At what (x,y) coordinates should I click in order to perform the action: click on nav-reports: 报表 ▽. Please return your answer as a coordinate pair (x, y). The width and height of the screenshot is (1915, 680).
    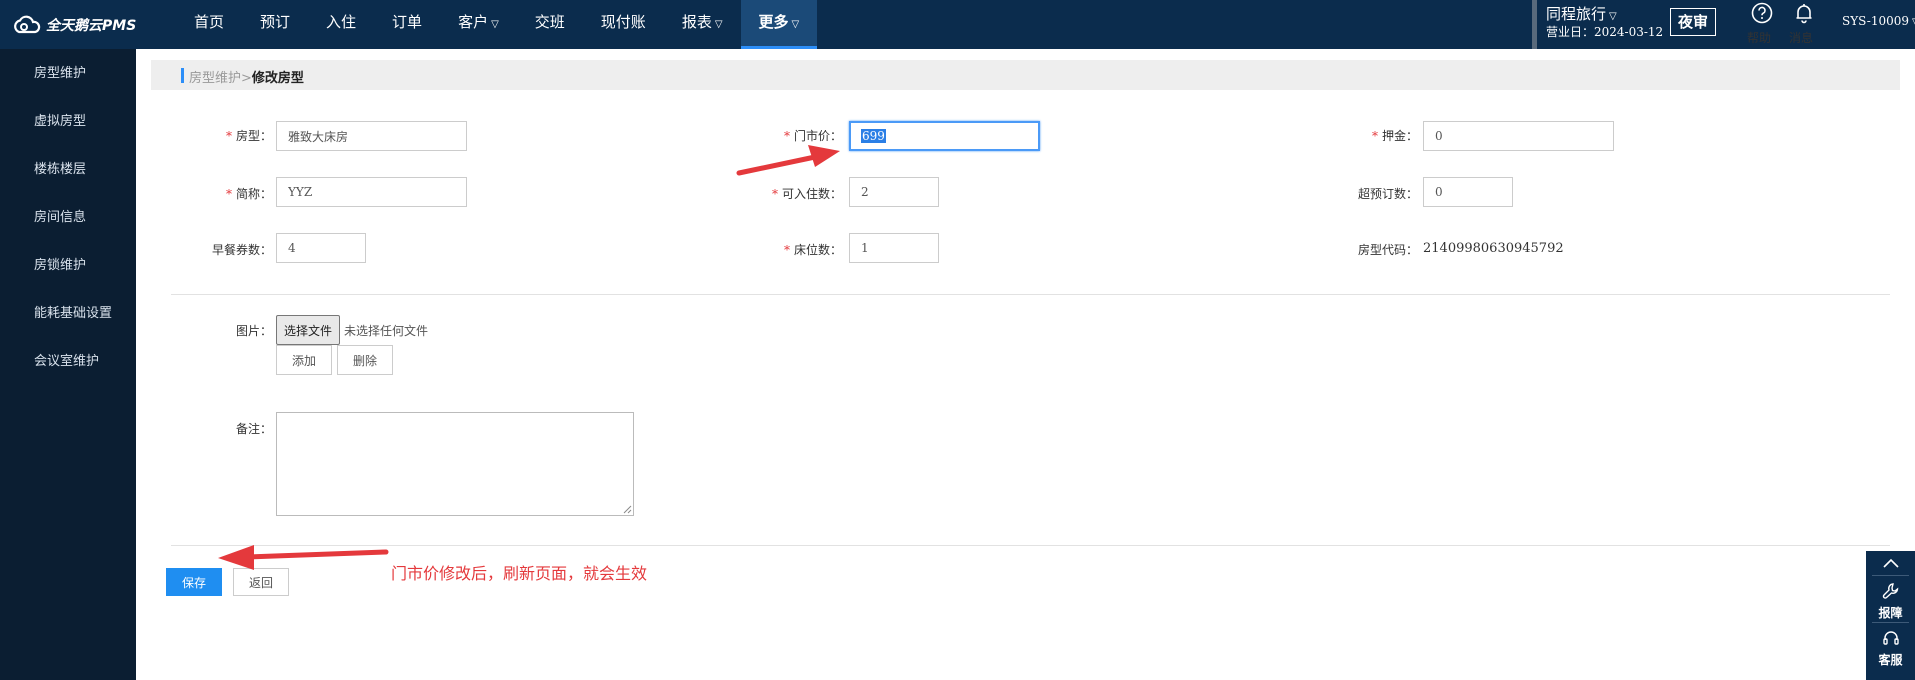
    Looking at the image, I should click on (702, 24).